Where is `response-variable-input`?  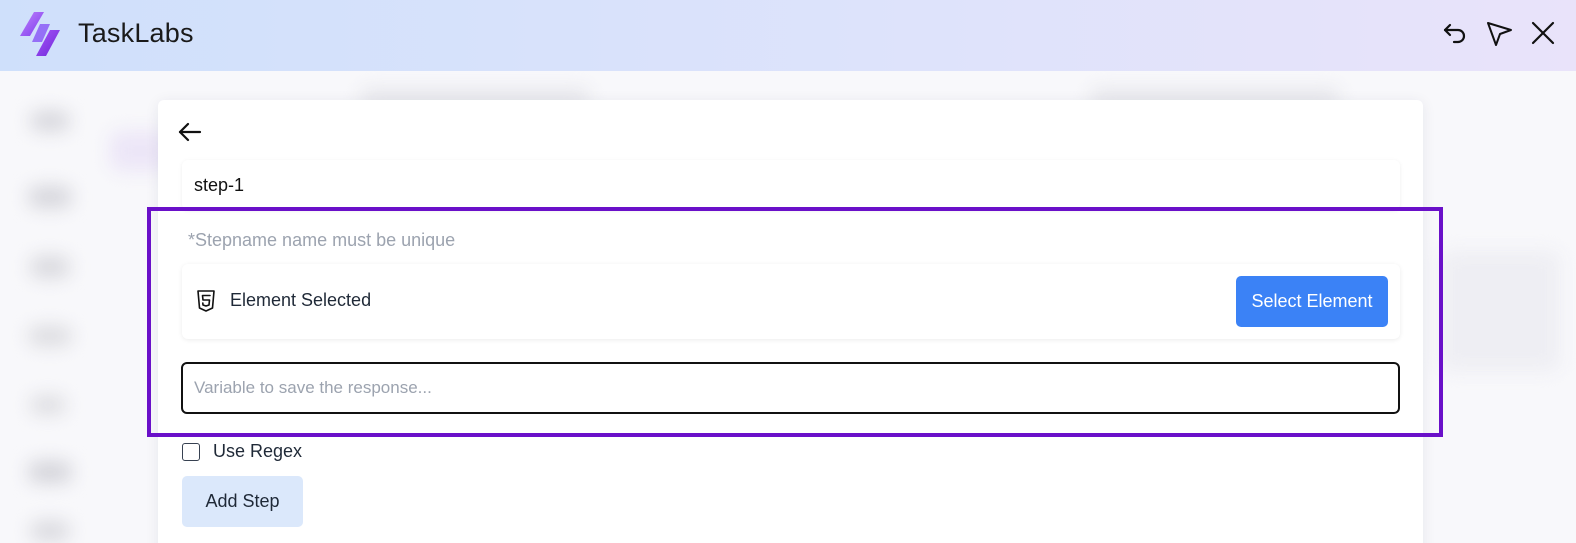
response-variable-input is located at coordinates (790, 388).